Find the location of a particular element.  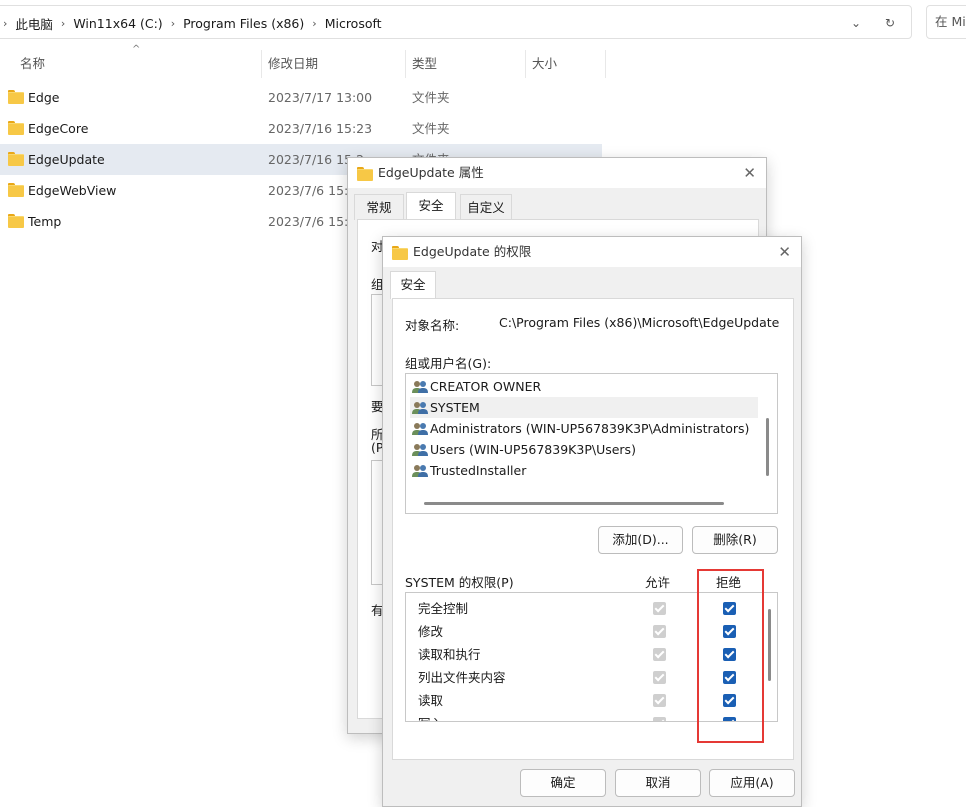

user-item: Users (WIN-UP567839K3P\Users) is located at coordinates (584, 449).